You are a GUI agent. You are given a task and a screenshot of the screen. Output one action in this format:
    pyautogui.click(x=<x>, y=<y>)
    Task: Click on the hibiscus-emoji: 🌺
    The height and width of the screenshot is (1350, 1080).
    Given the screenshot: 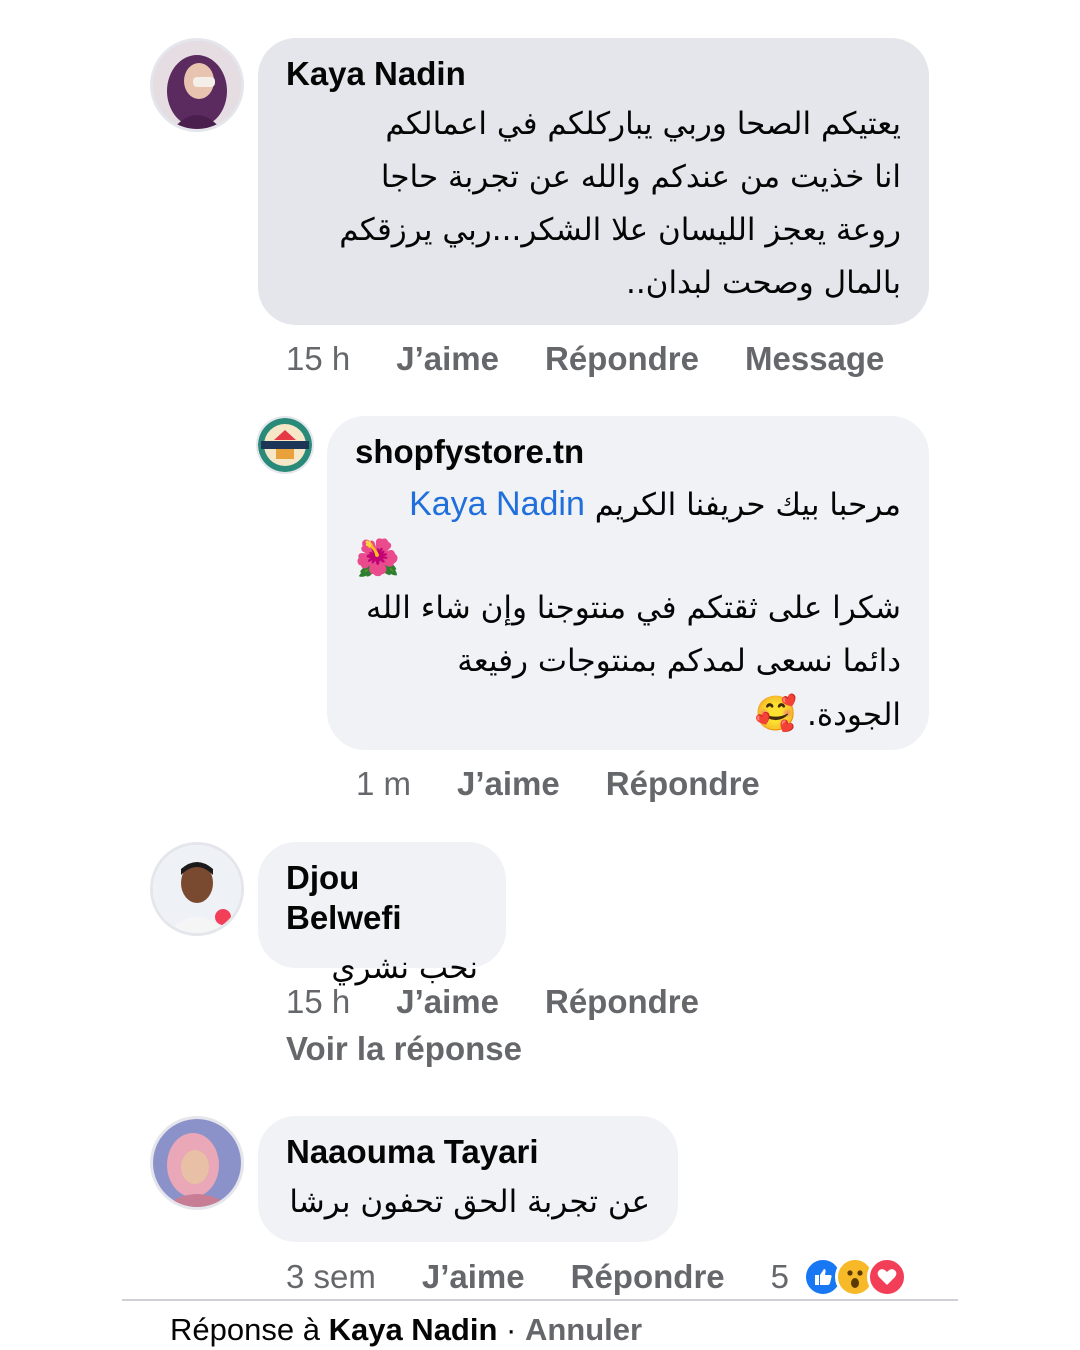 What is the action you would take?
    pyautogui.click(x=377, y=558)
    